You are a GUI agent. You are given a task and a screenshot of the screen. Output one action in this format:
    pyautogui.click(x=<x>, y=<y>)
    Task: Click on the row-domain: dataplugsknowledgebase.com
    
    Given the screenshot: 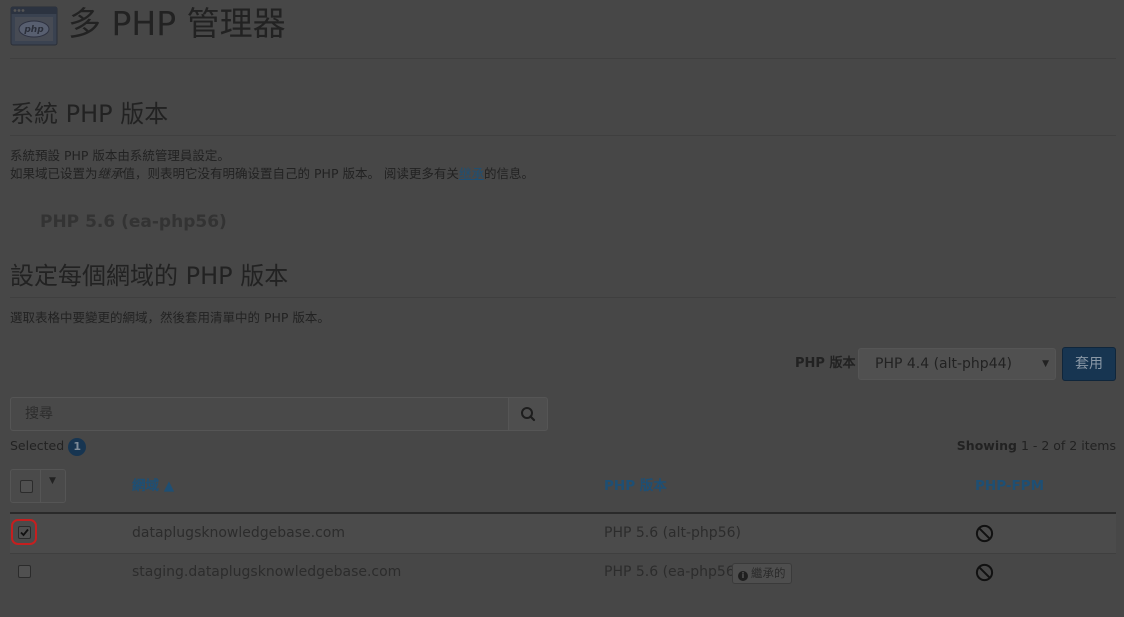 What is the action you would take?
    pyautogui.click(x=238, y=533)
    